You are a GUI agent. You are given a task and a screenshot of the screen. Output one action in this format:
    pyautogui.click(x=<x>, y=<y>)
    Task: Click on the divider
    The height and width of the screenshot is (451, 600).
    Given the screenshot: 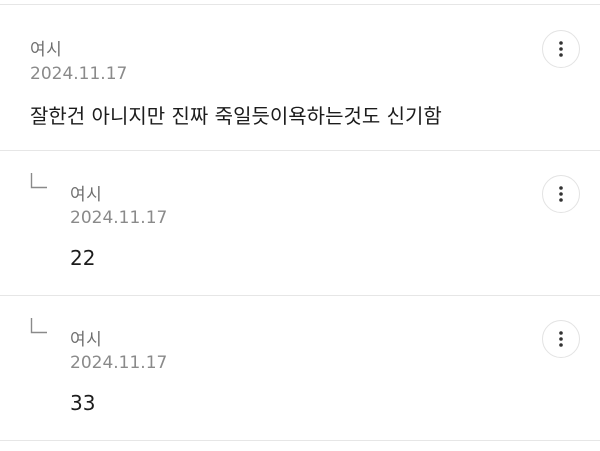 What is the action you would take?
    pyautogui.click(x=300, y=440)
    